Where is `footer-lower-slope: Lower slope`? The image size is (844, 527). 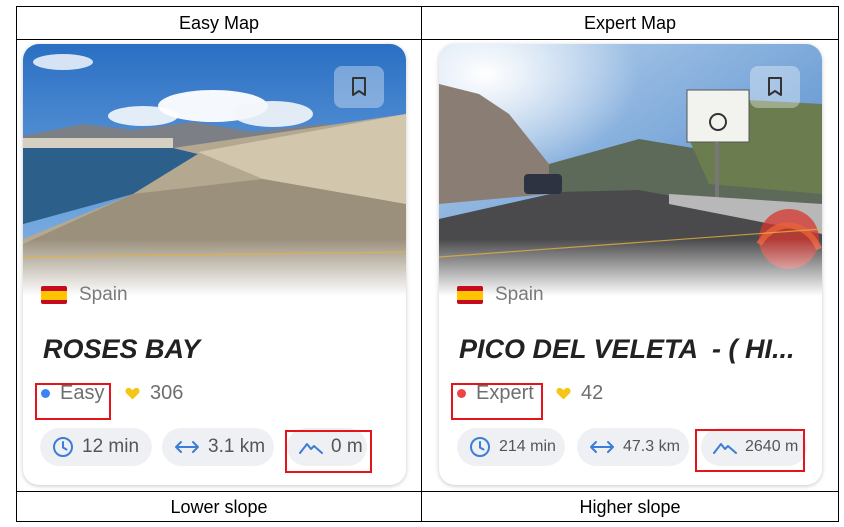 footer-lower-slope: Lower slope is located at coordinates (219, 507).